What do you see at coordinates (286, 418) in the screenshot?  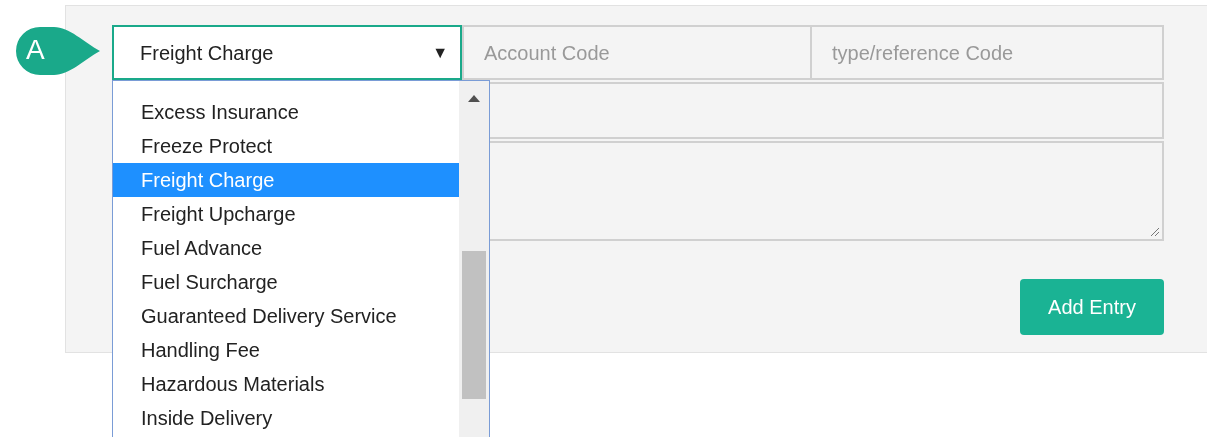 I see `dropdown-option: Inside Delivery` at bounding box center [286, 418].